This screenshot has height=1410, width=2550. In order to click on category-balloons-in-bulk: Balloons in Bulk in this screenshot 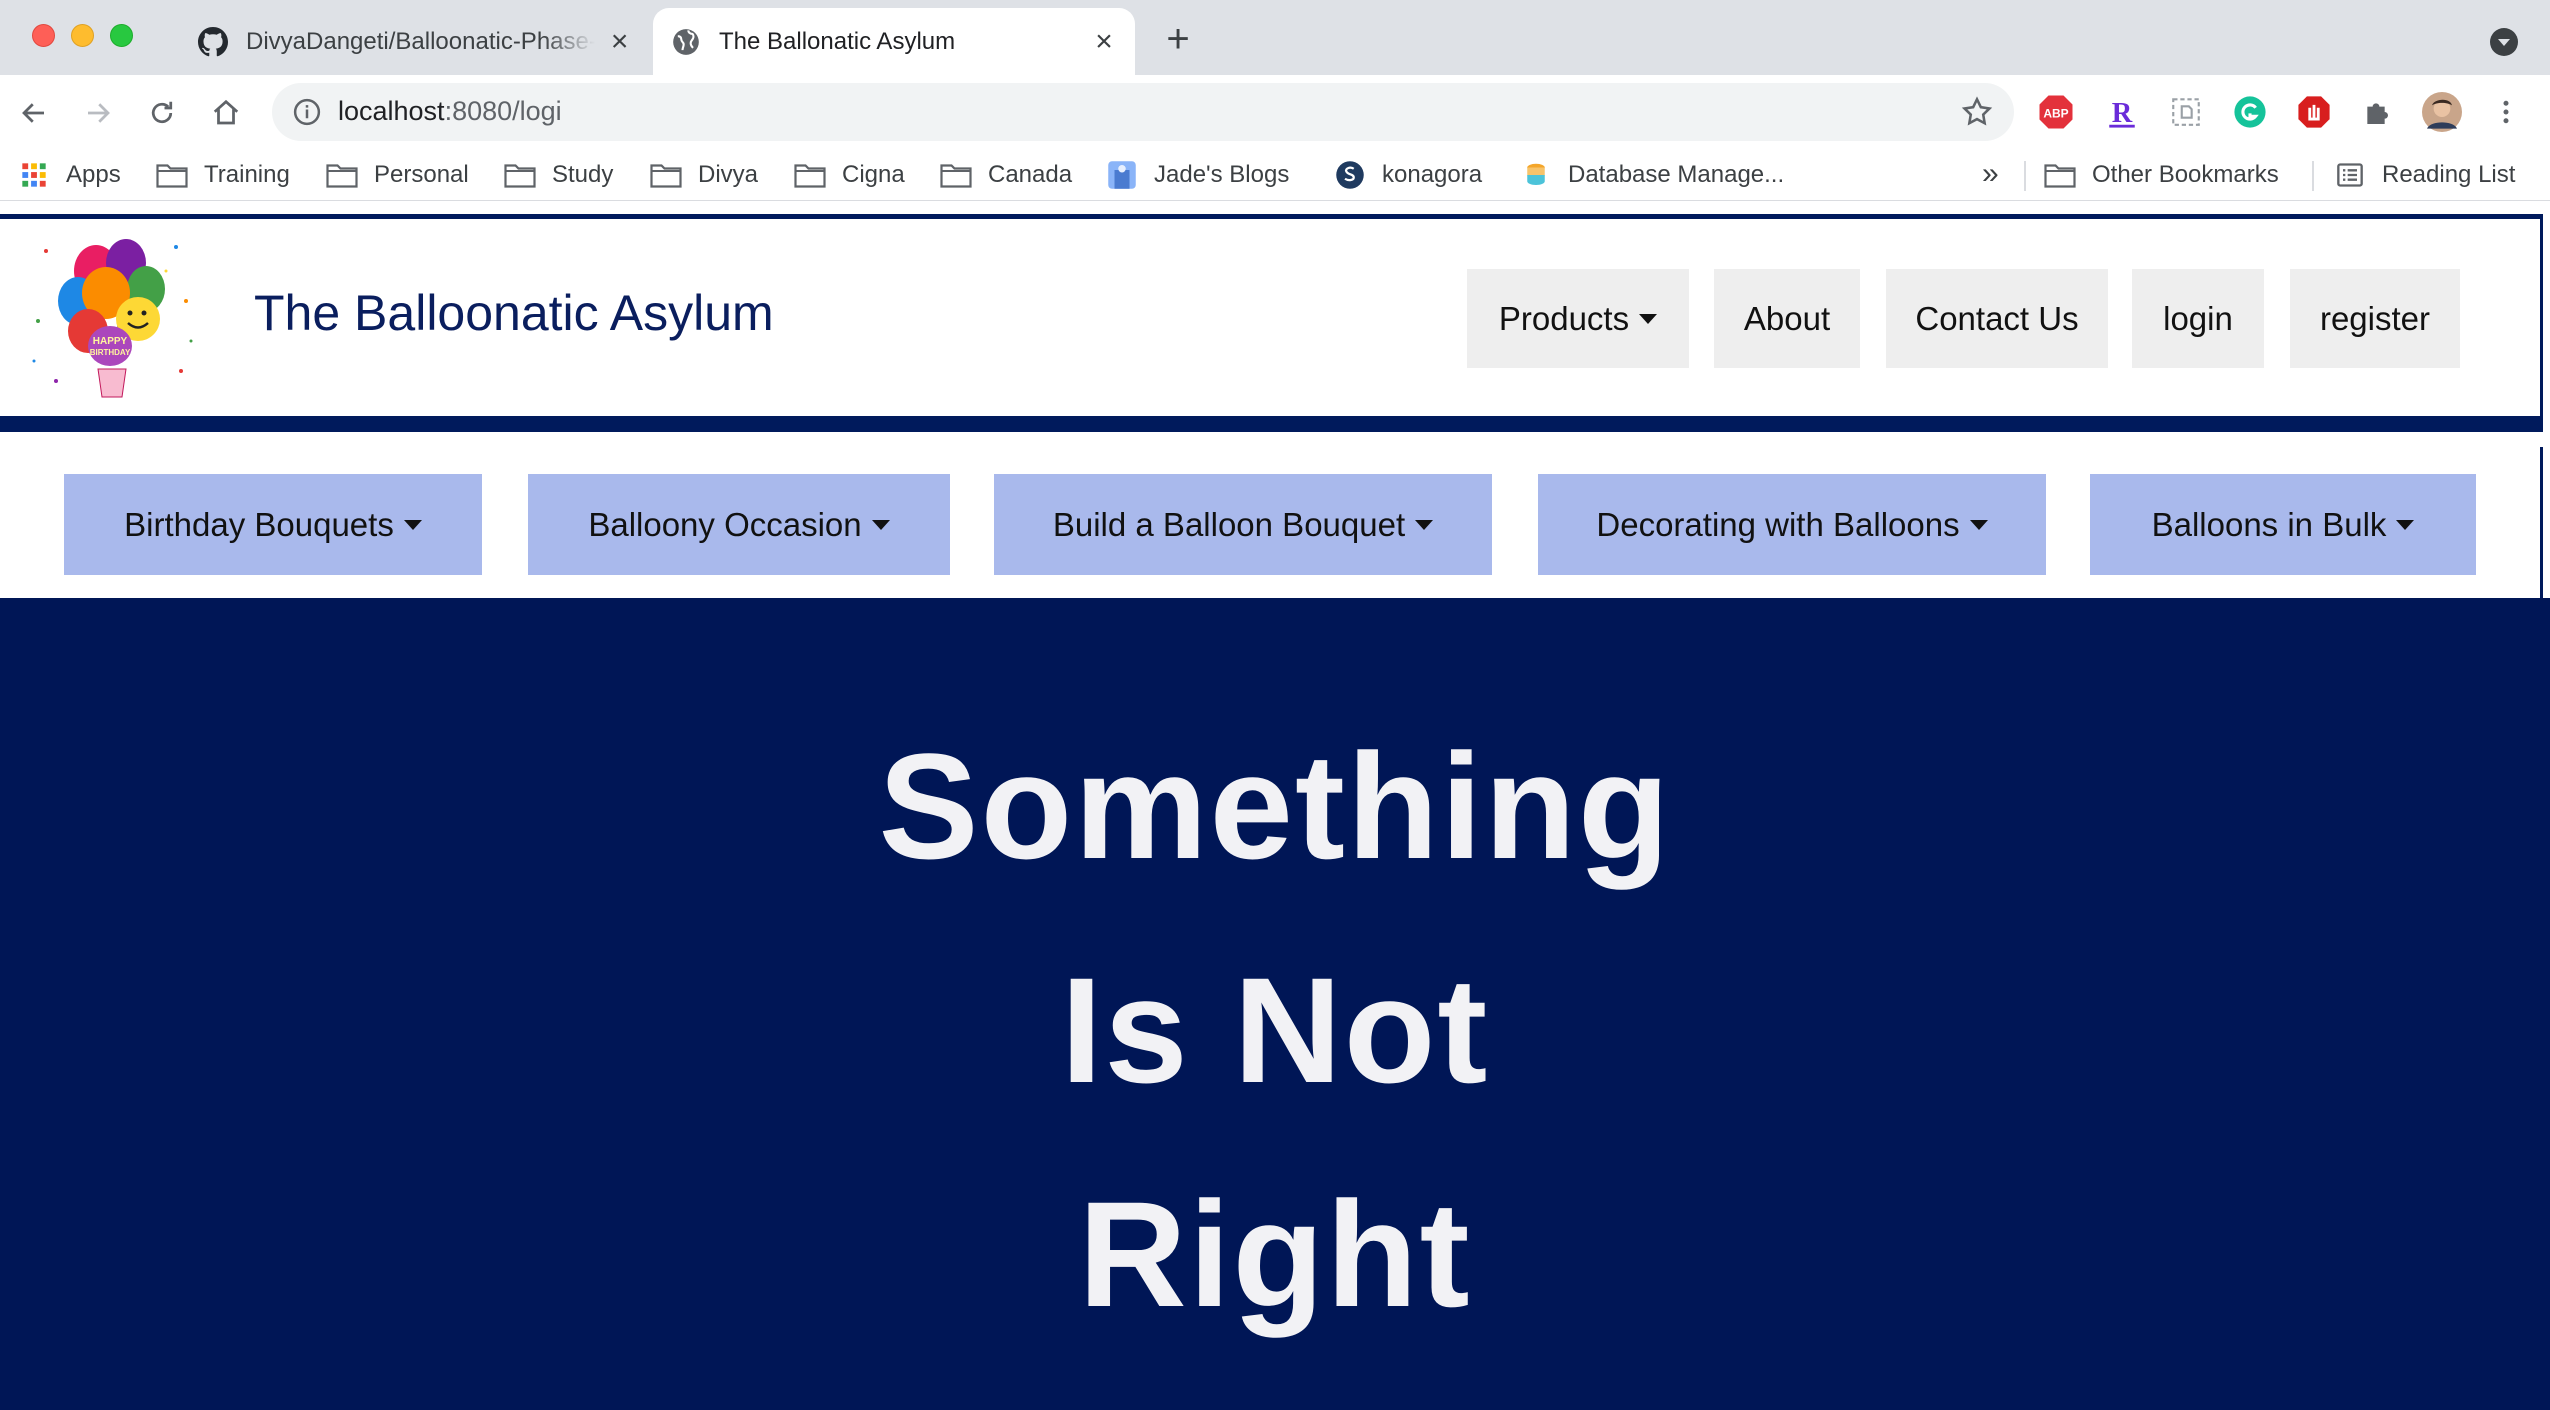, I will do `click(2283, 524)`.